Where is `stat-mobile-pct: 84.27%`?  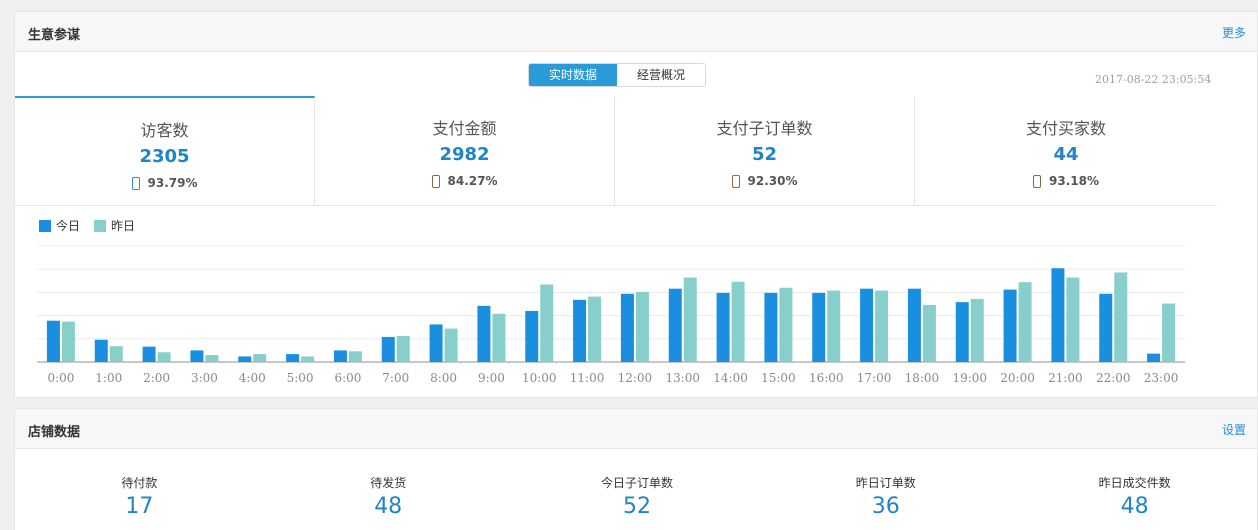 stat-mobile-pct: 84.27% is located at coordinates (472, 181).